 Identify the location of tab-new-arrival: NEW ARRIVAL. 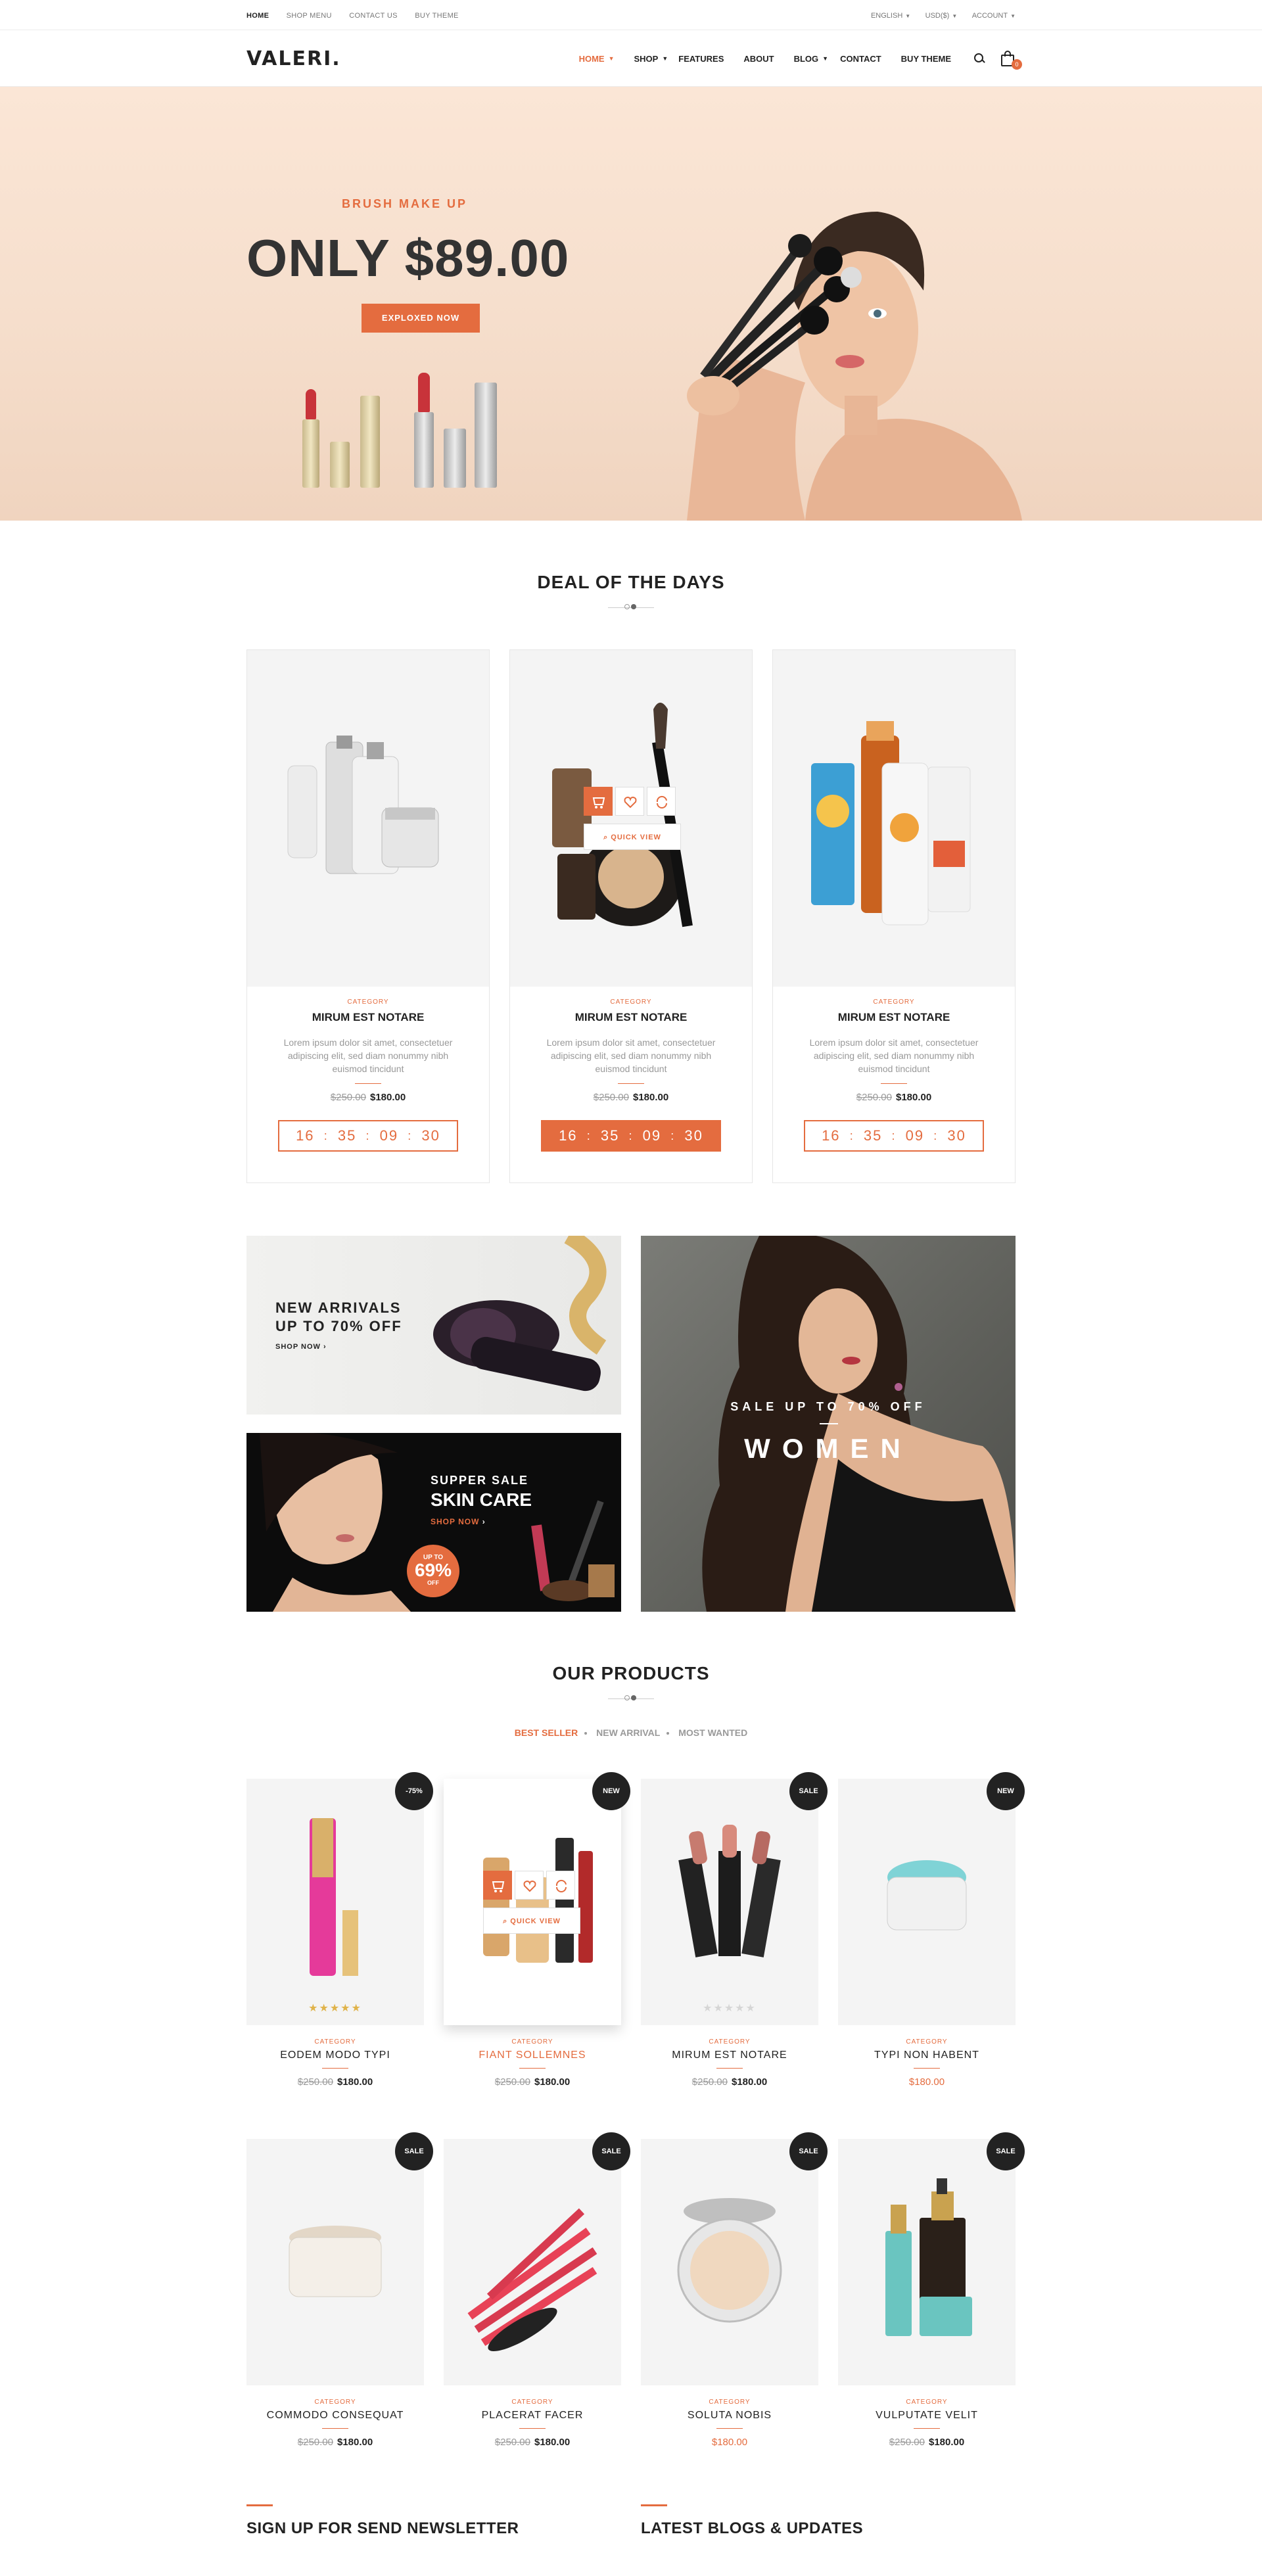
(628, 1733).